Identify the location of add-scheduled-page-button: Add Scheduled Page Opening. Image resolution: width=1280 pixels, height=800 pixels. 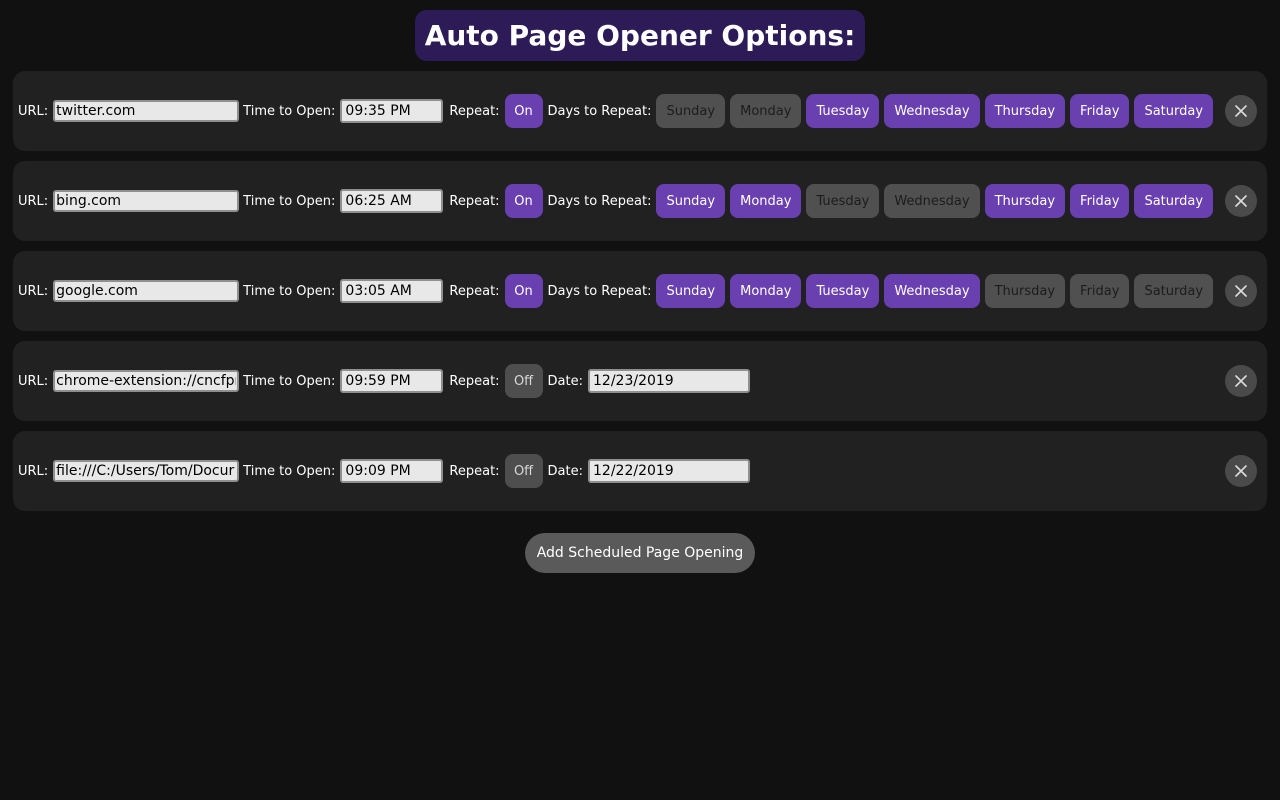
(640, 553).